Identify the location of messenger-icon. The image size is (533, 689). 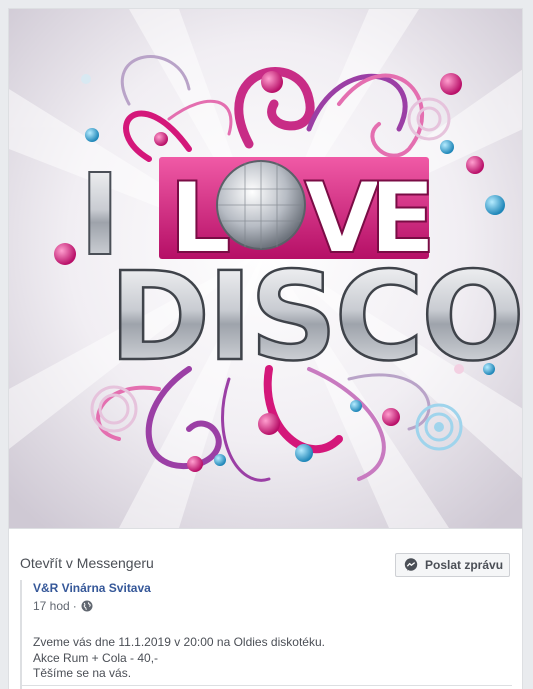
(411, 565).